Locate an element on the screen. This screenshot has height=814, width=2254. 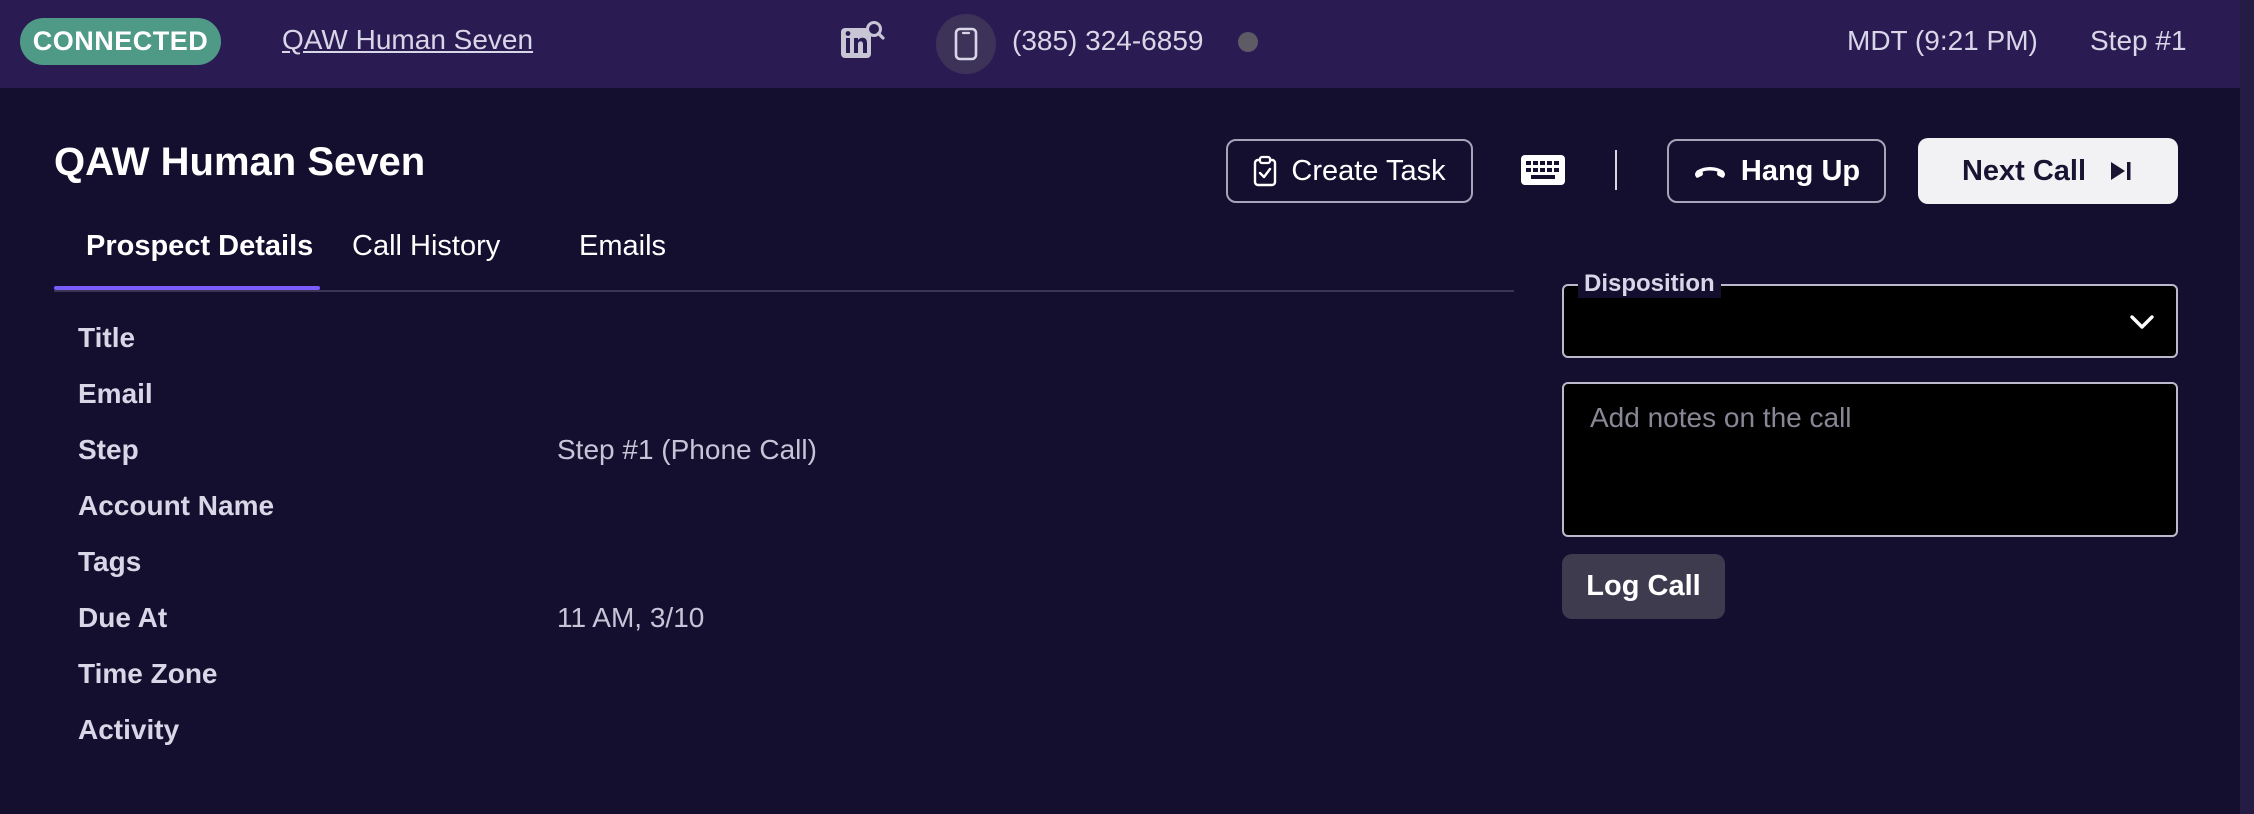
tab-emails: Emails is located at coordinates (622, 246).